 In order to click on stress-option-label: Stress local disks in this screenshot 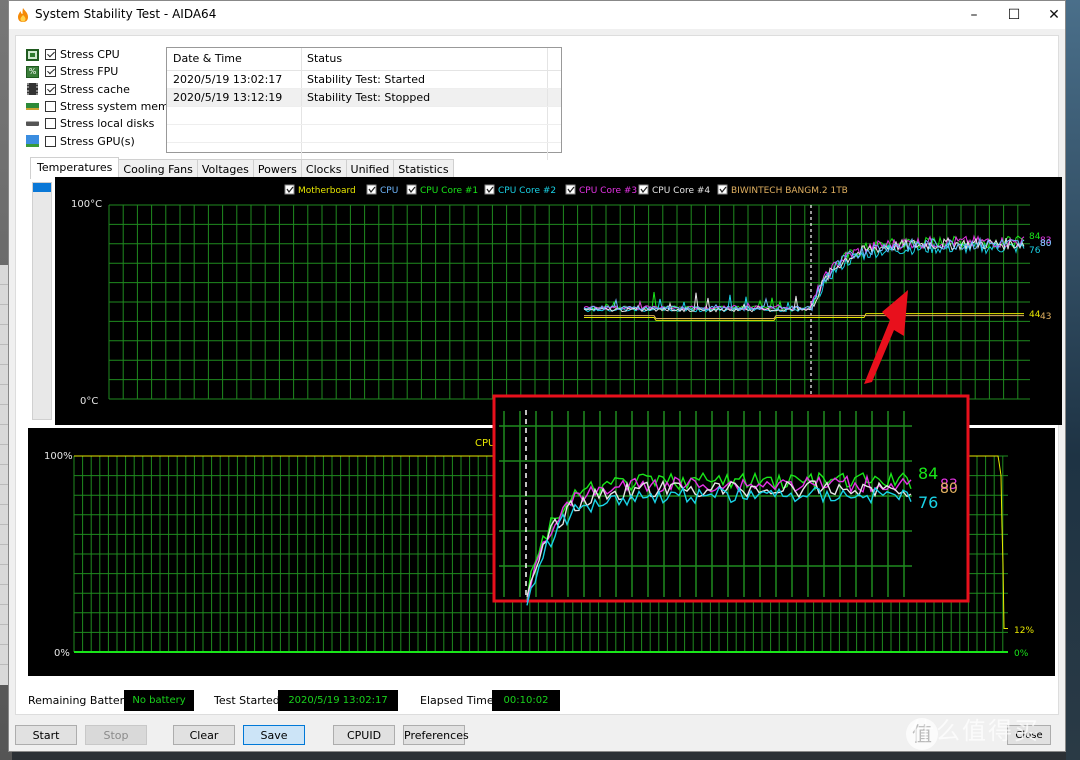, I will do `click(107, 124)`.